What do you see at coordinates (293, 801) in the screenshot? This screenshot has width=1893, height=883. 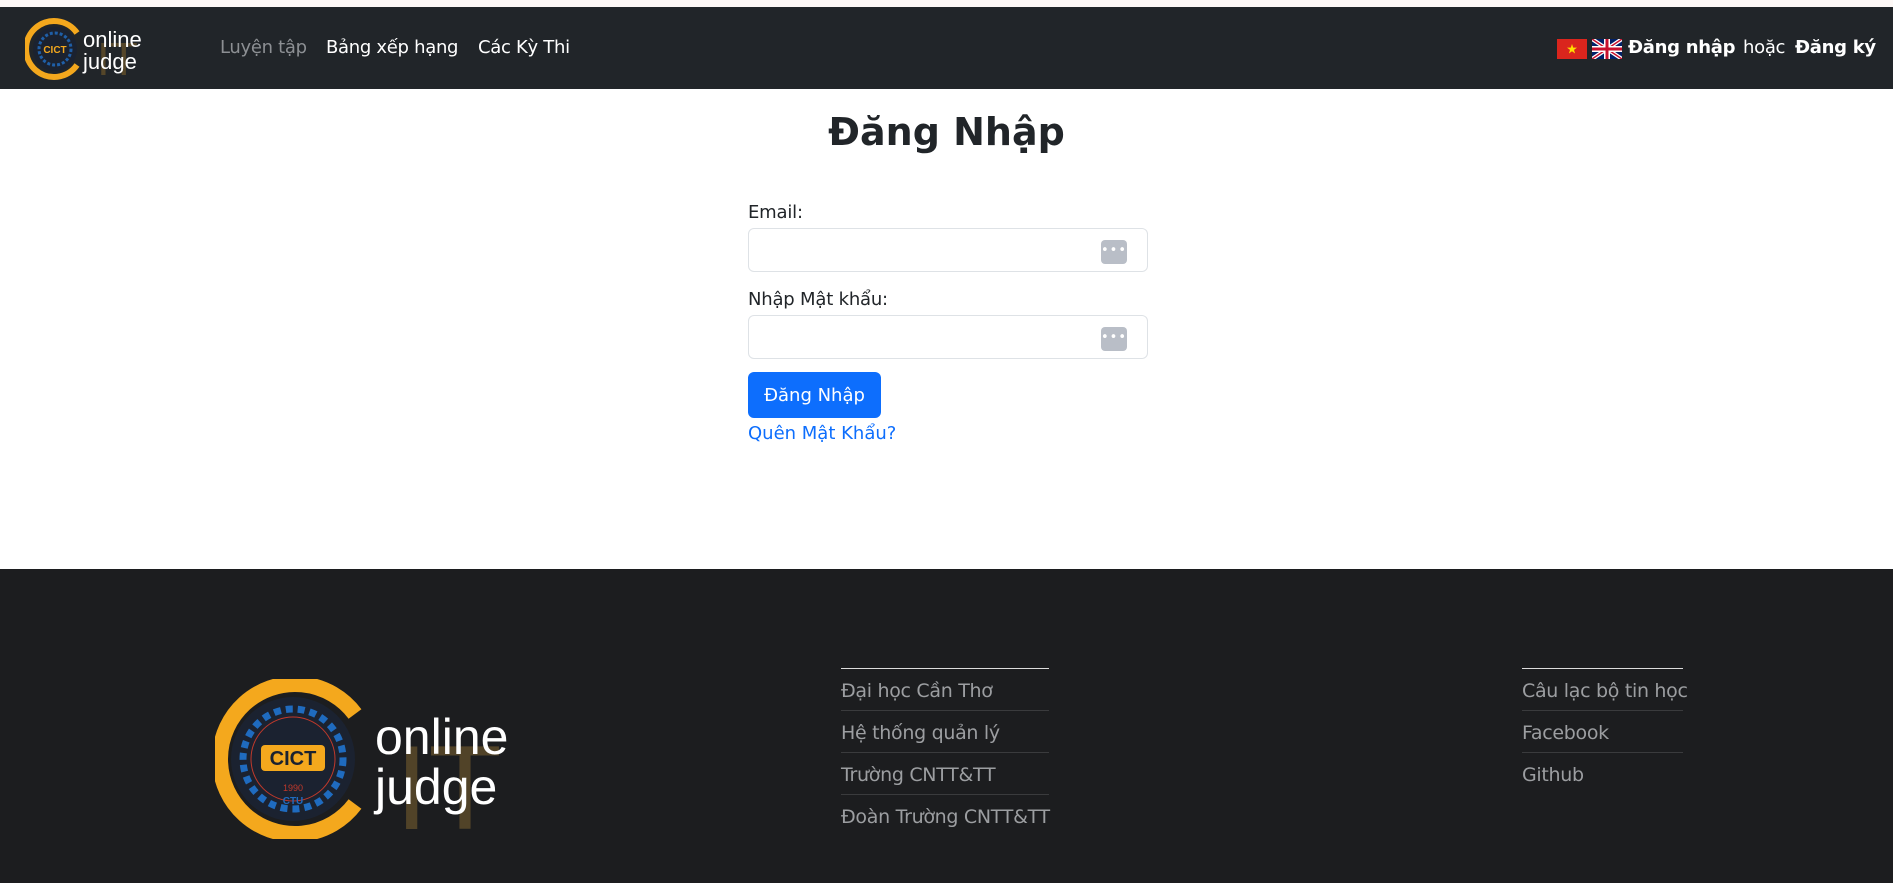 I see `svg-text: CTU` at bounding box center [293, 801].